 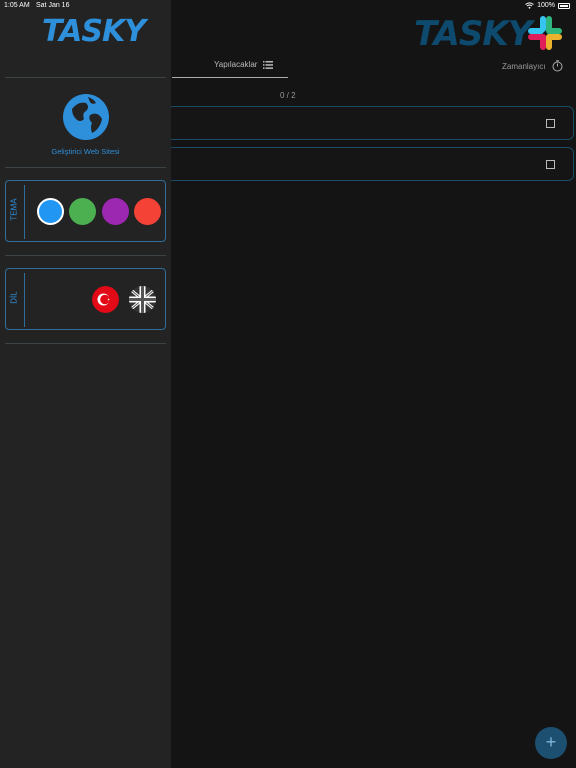 What do you see at coordinates (564, 5) in the screenshot?
I see `battery-icon` at bounding box center [564, 5].